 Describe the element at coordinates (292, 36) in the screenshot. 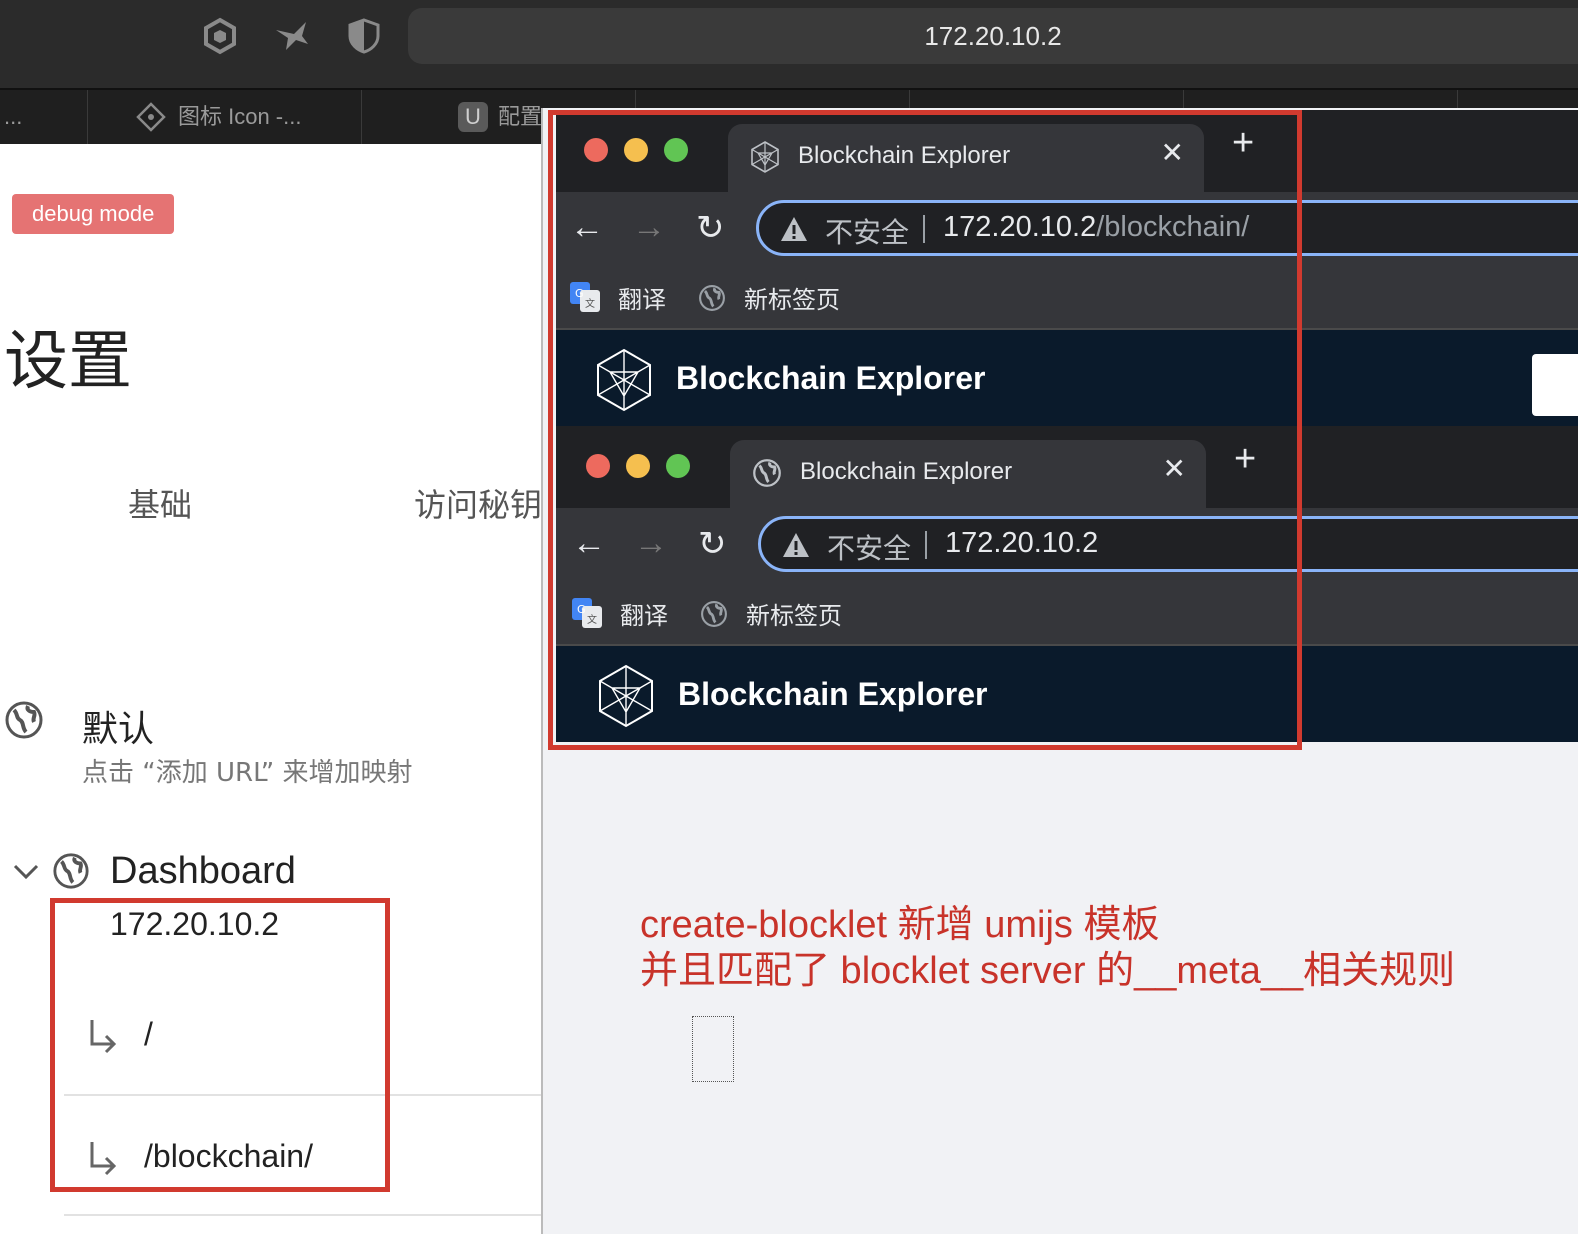

I see `bird-icon` at that location.